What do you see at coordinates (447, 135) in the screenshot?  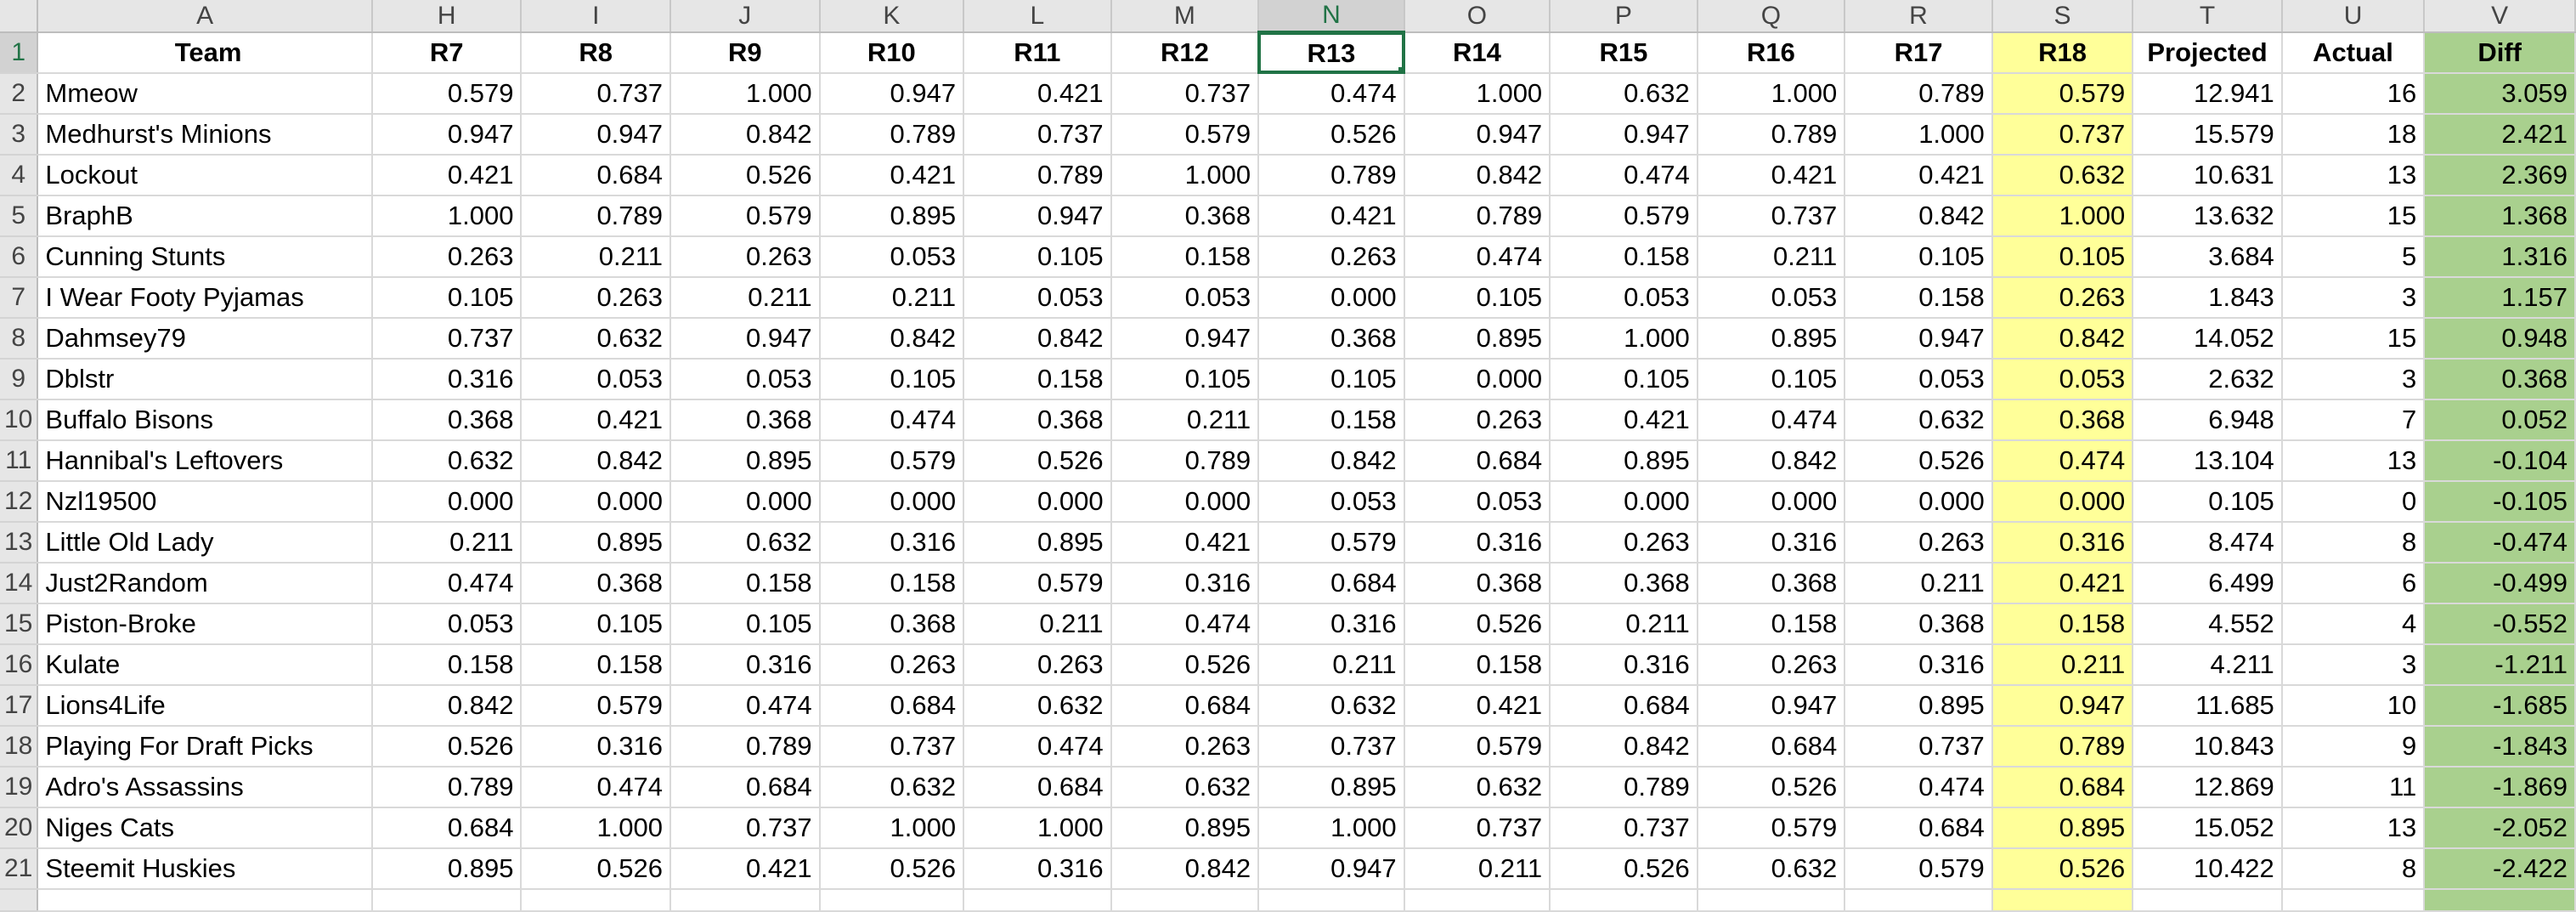 I see `value-cell-h: 0.947` at bounding box center [447, 135].